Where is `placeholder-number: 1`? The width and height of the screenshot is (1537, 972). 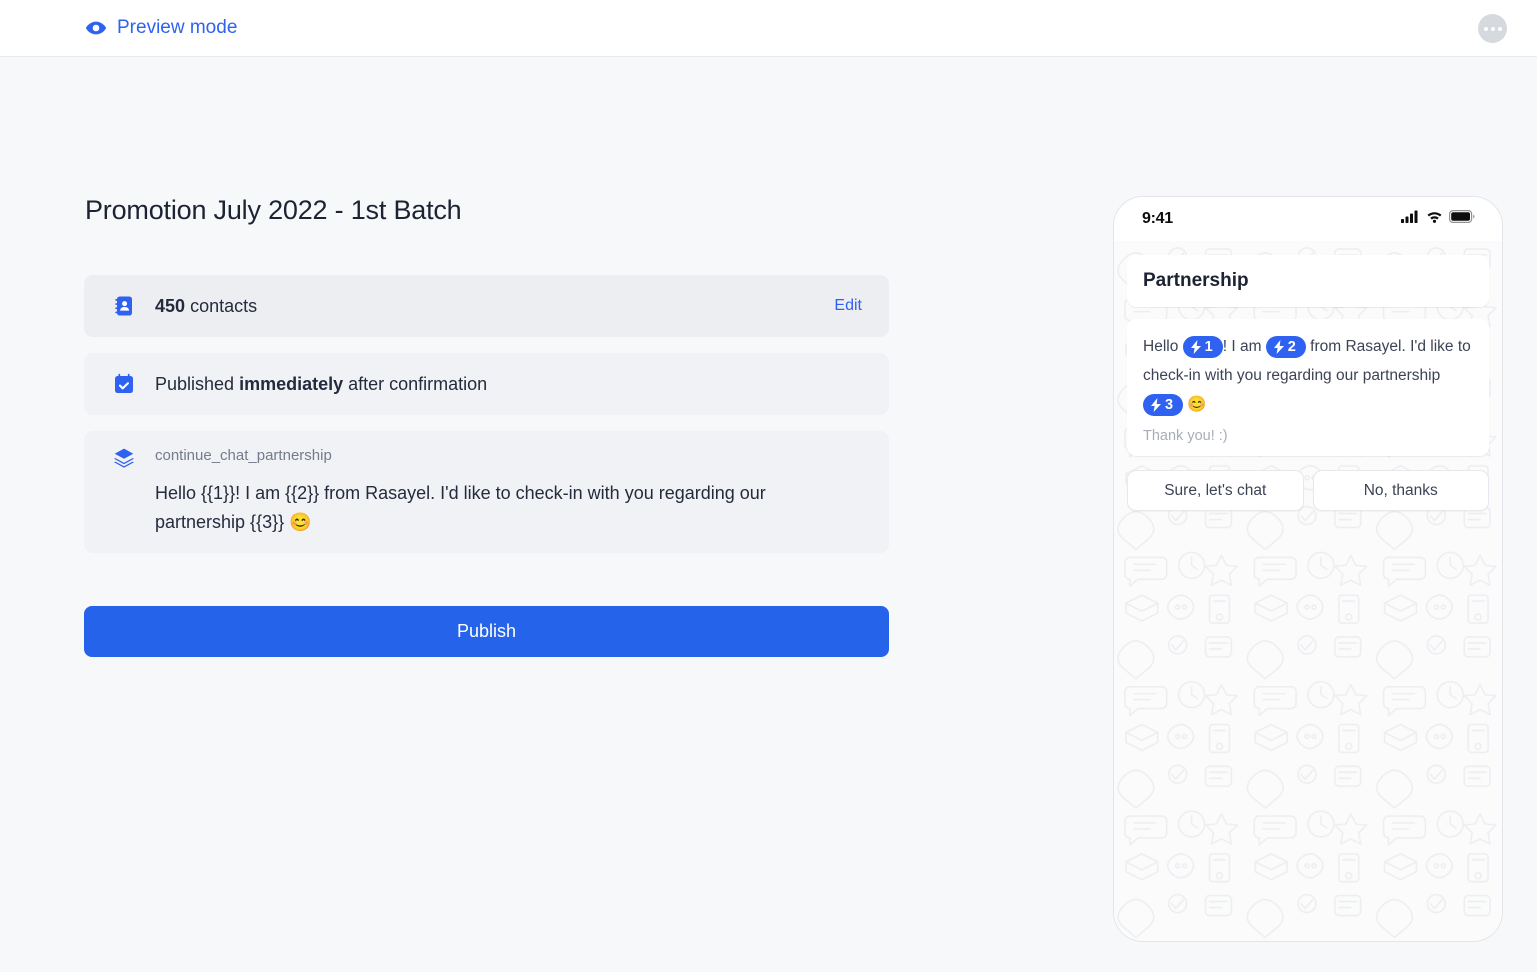
placeholder-number: 1 is located at coordinates (1208, 346).